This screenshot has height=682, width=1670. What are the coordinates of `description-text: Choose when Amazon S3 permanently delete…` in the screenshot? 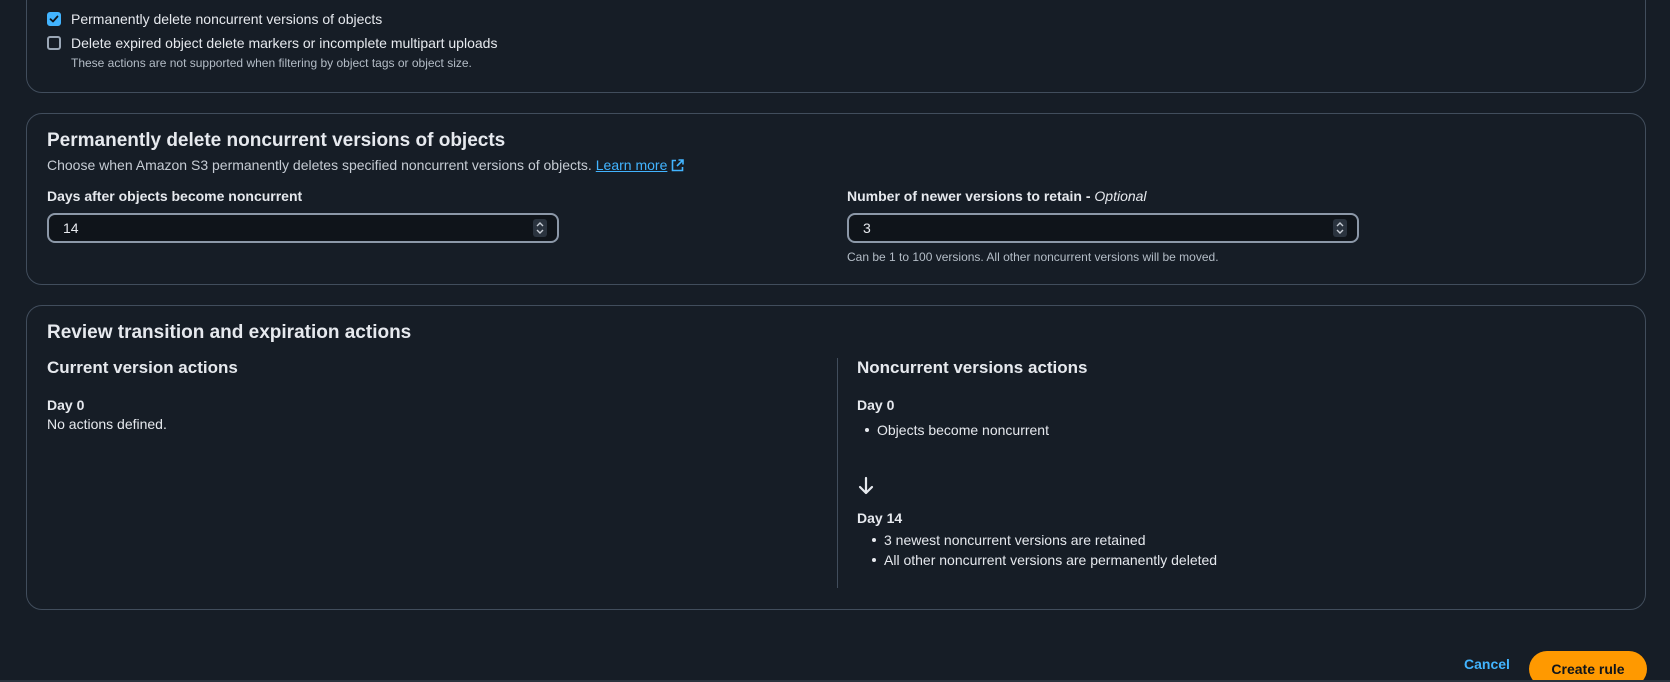 It's located at (319, 165).